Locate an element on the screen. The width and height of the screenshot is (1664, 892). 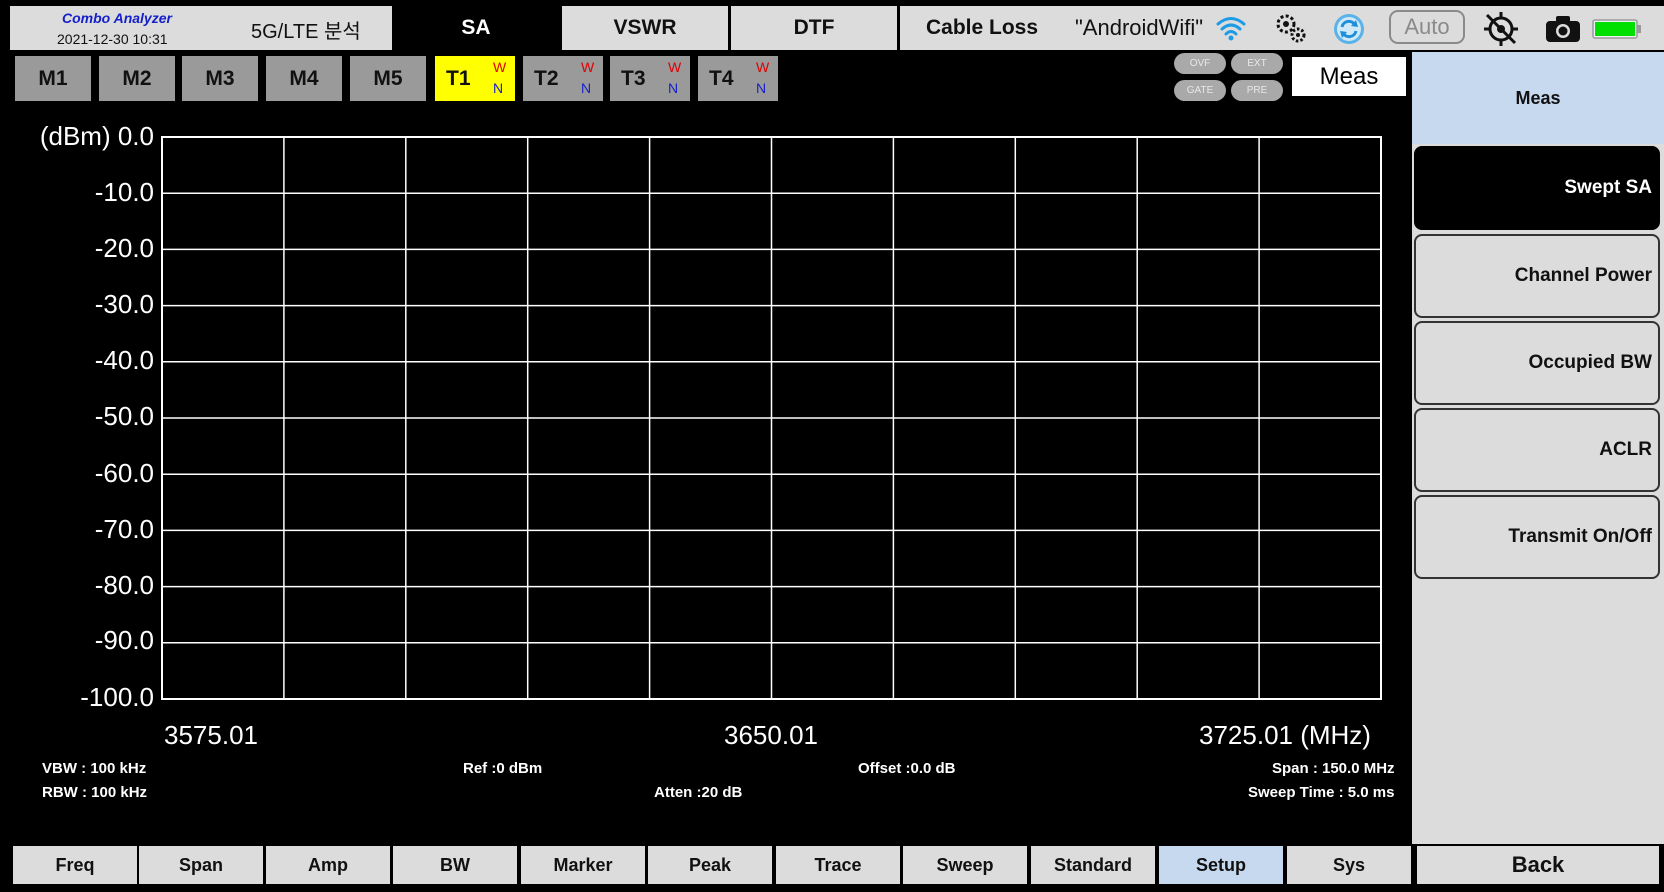
trace-t2-mode-n: N is located at coordinates (586, 88).